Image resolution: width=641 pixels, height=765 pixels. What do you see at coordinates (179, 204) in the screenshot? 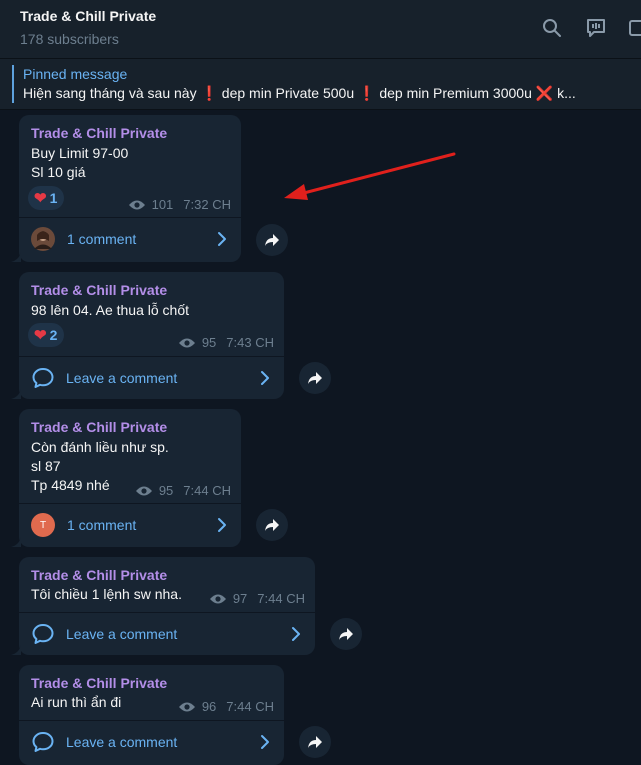
I see `post-meta: 101 7:32 CH` at bounding box center [179, 204].